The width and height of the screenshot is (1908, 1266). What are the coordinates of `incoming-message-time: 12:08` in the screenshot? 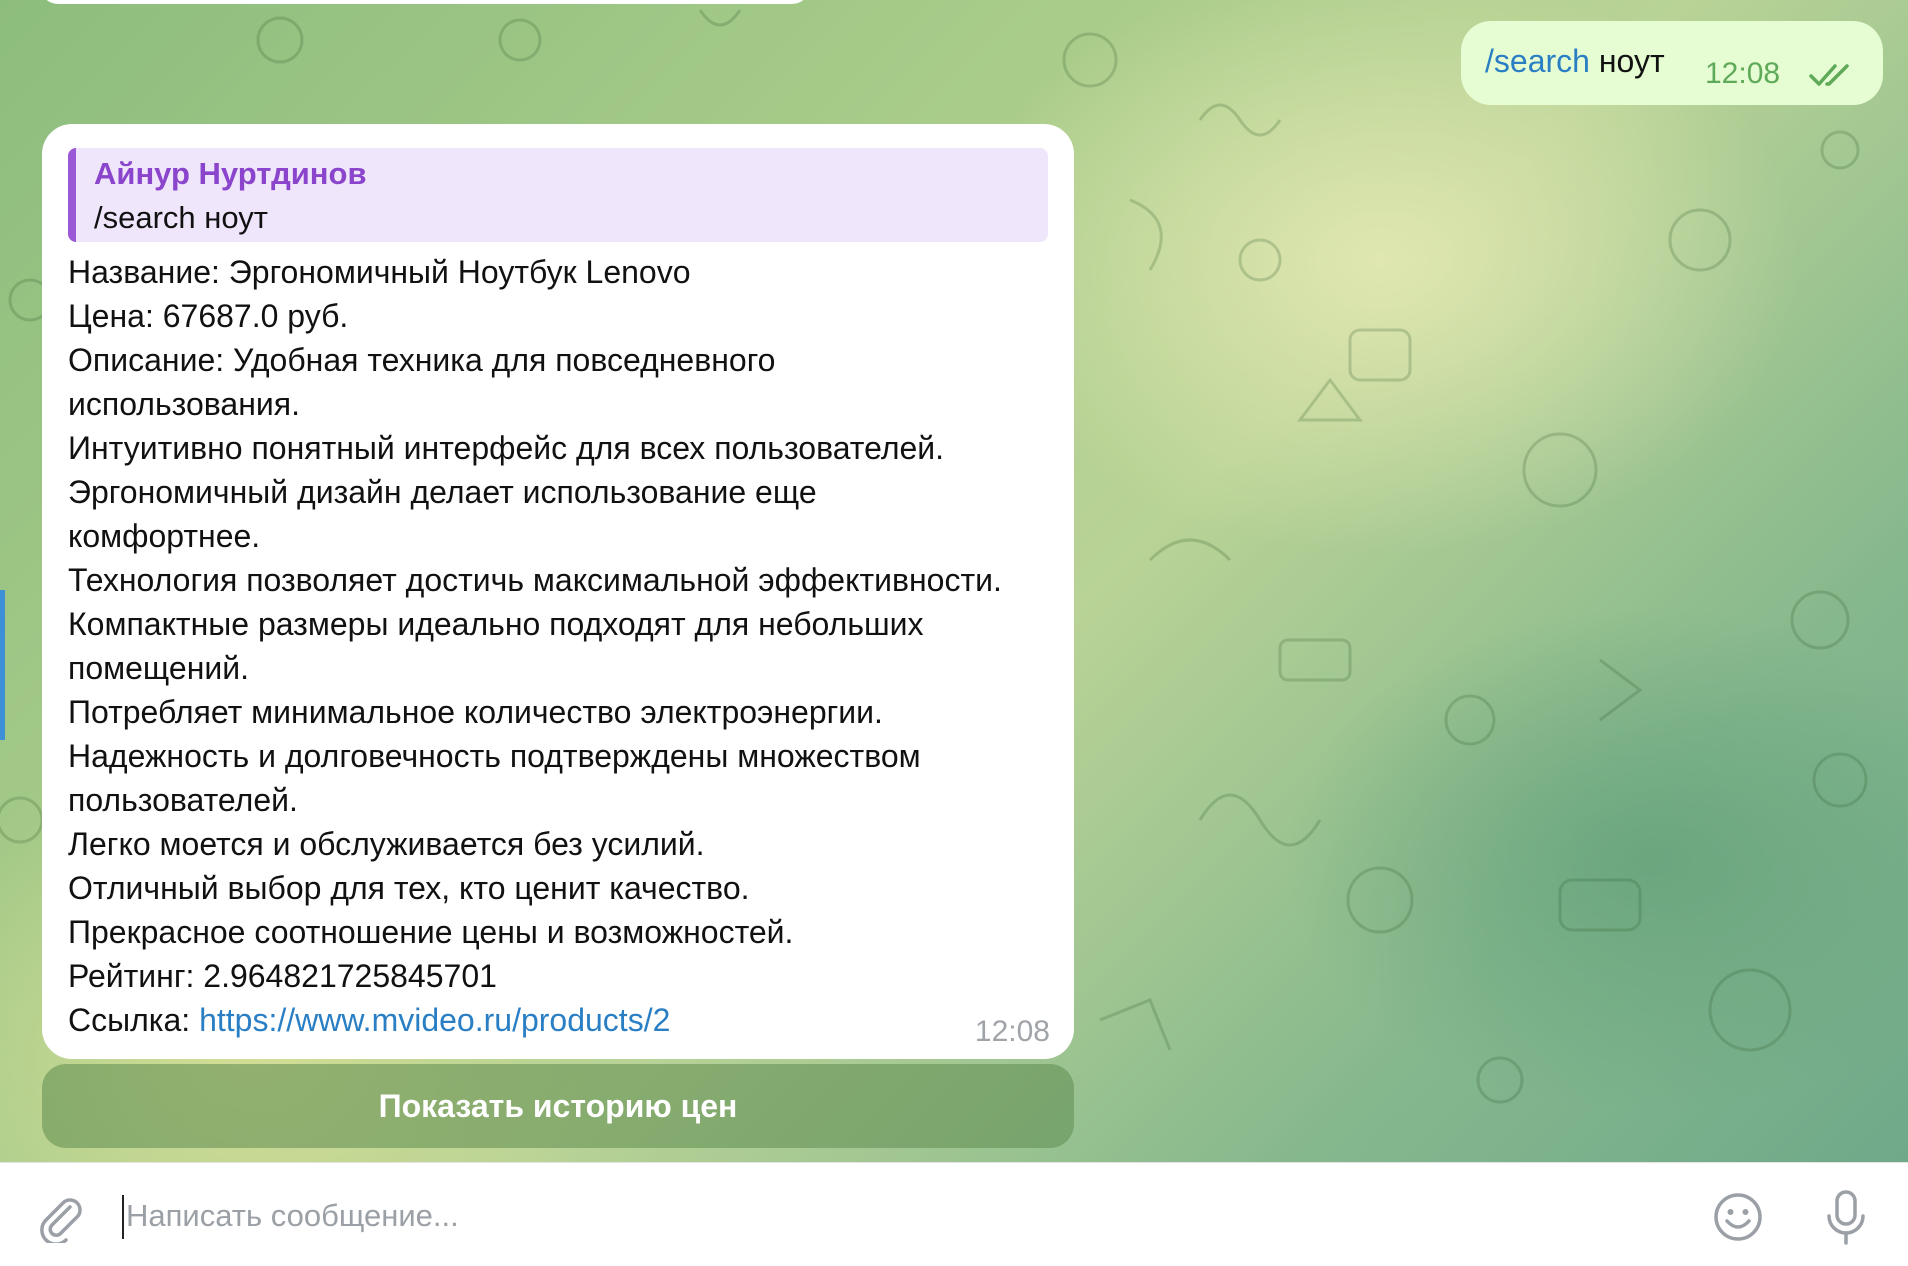 It's located at (1012, 1031).